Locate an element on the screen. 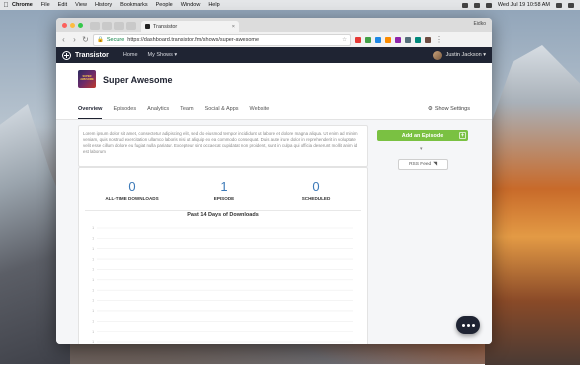  menubar-status-area: Wed Jul 19 10:58 AM is located at coordinates (520, 5).